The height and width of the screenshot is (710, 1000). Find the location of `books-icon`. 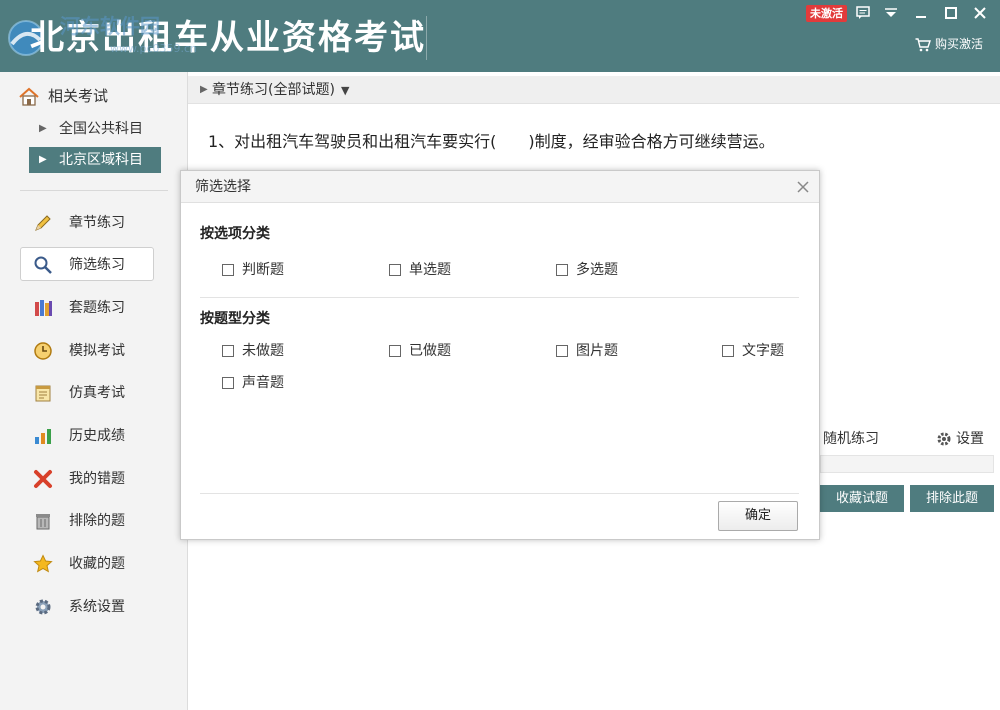

books-icon is located at coordinates (43, 308).